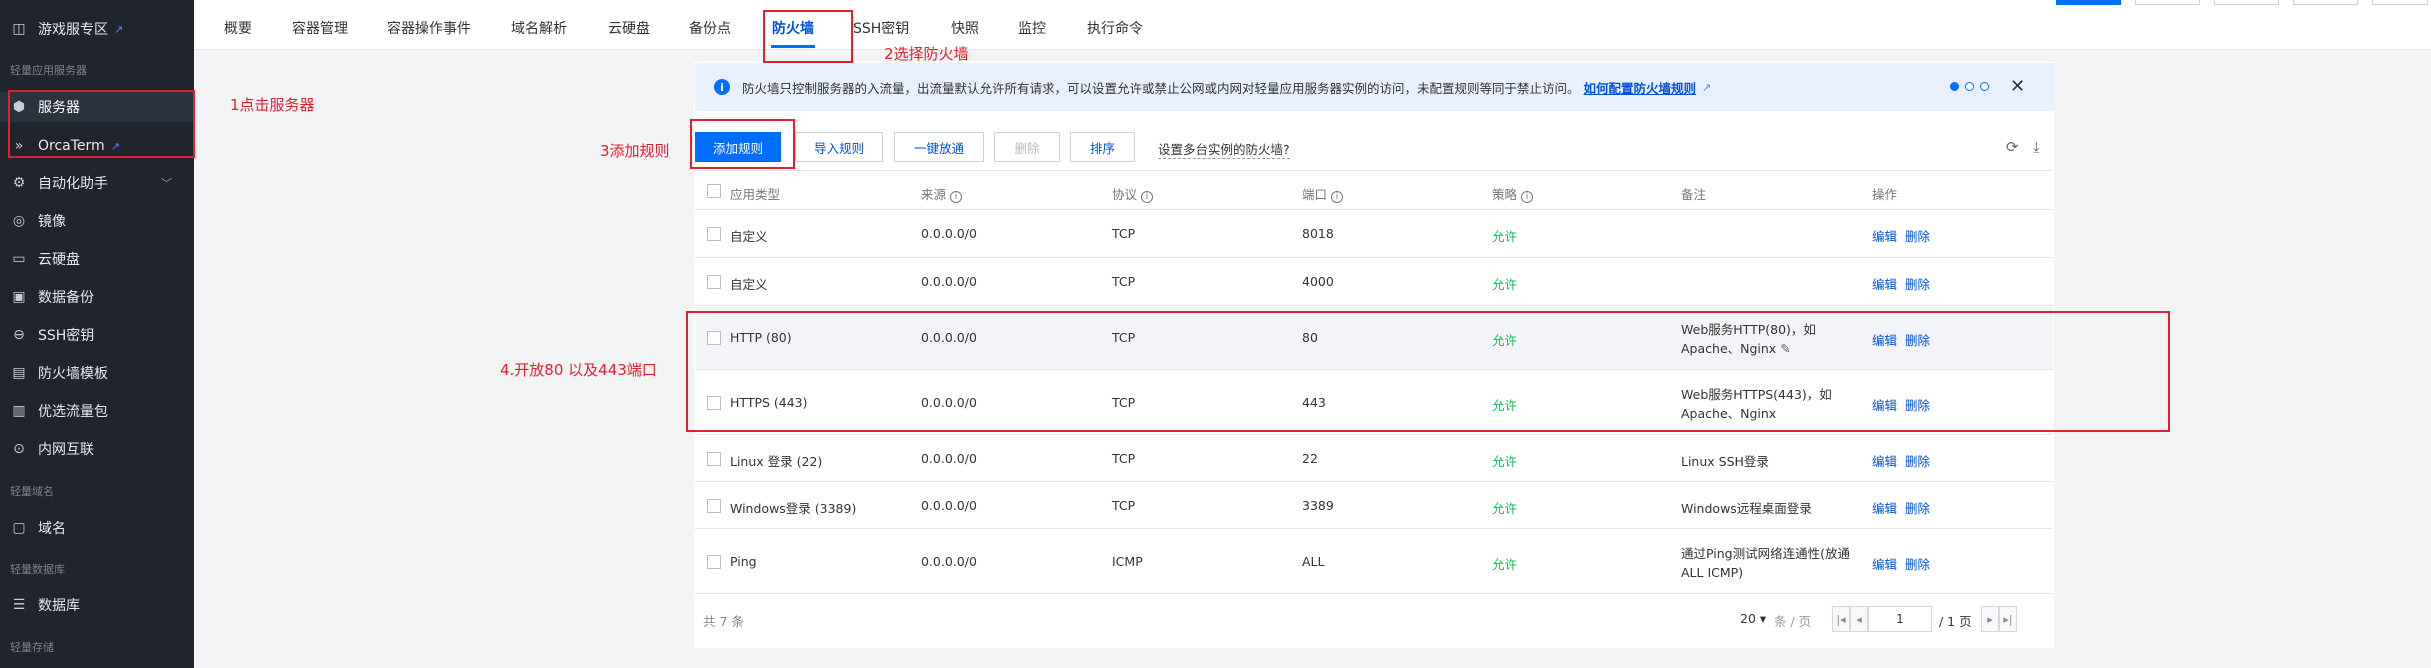 The image size is (2431, 668). I want to click on intranet-icon: ⊙, so click(19, 449).